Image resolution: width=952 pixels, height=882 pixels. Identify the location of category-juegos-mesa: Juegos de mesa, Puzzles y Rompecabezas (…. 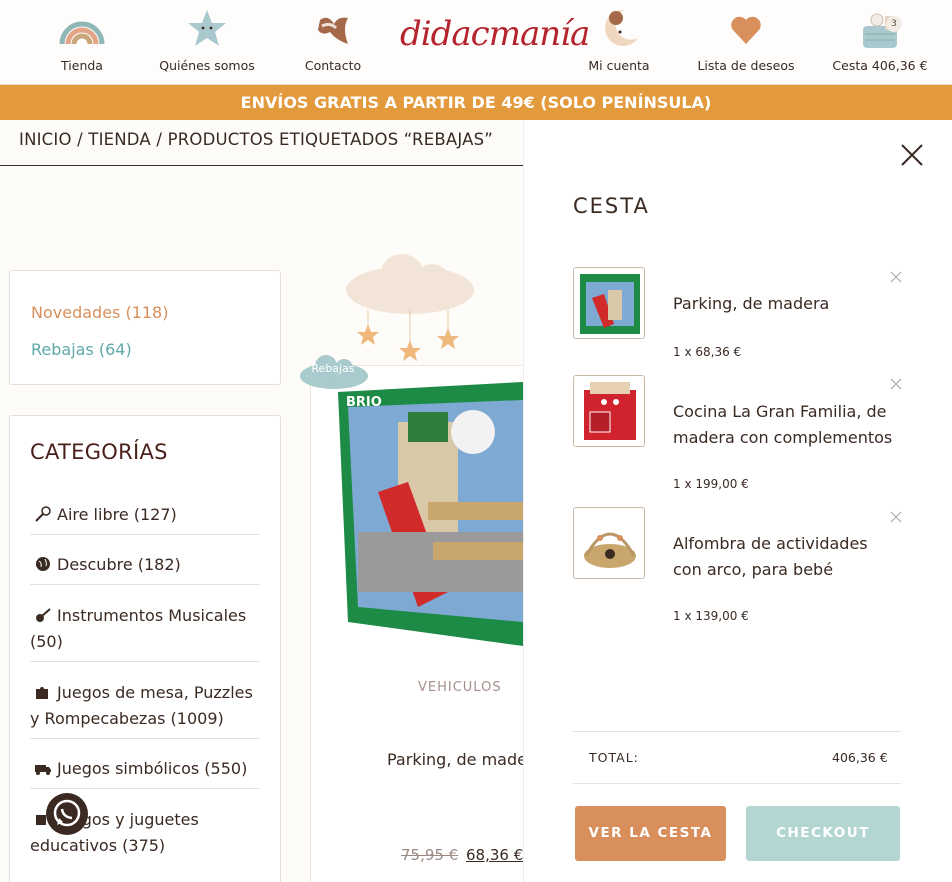
(145, 709).